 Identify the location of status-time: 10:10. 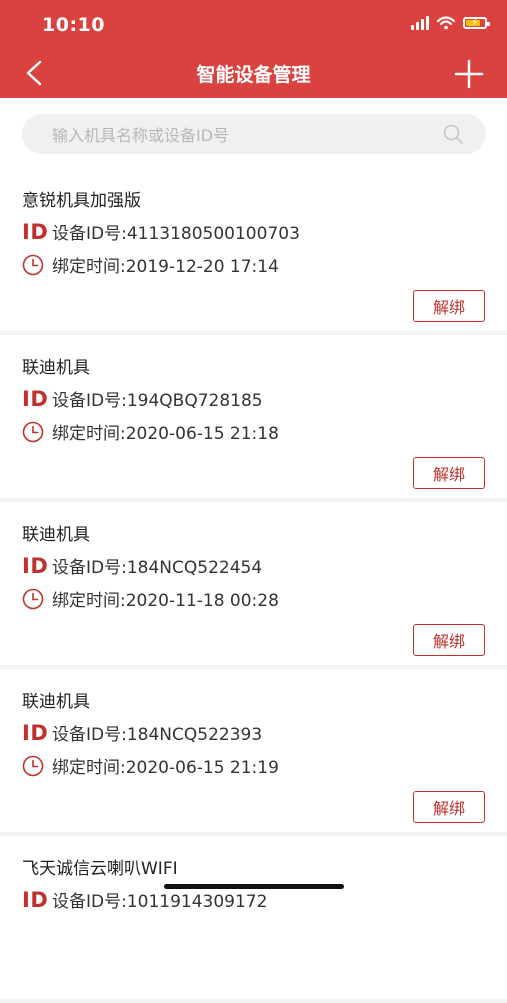
(73, 25).